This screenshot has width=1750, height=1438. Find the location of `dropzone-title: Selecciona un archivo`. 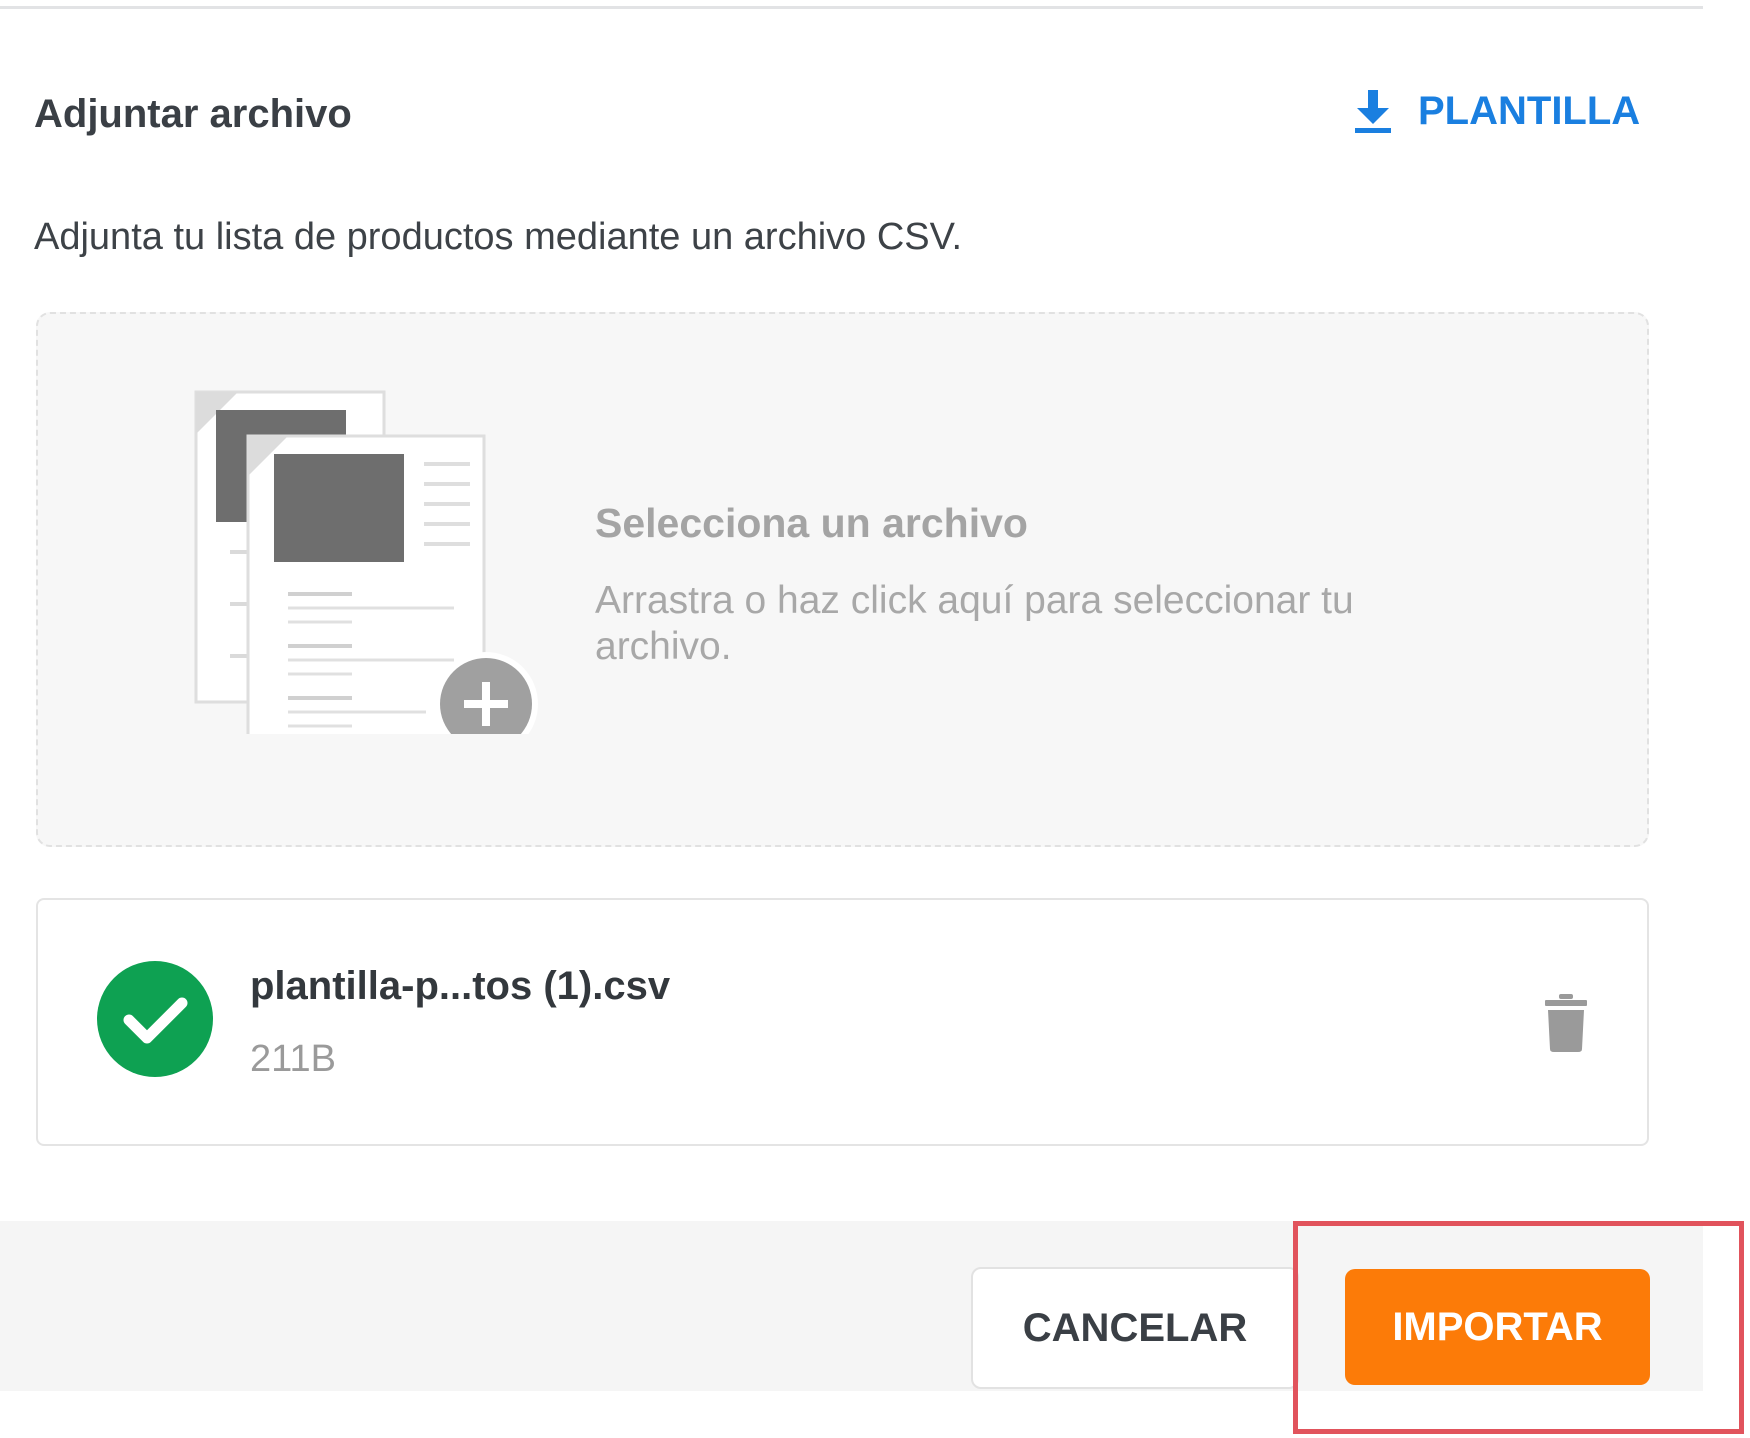

dropzone-title: Selecciona un archivo is located at coordinates (811, 523).